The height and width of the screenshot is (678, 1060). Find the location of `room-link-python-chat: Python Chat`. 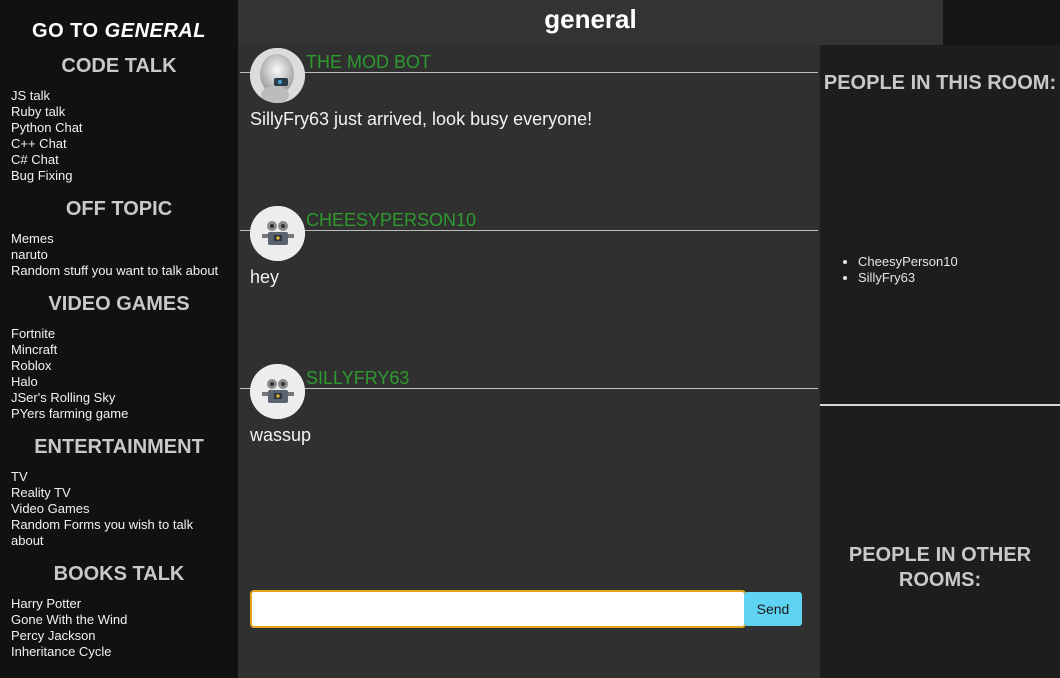

room-link-python-chat: Python Chat is located at coordinates (117, 128).